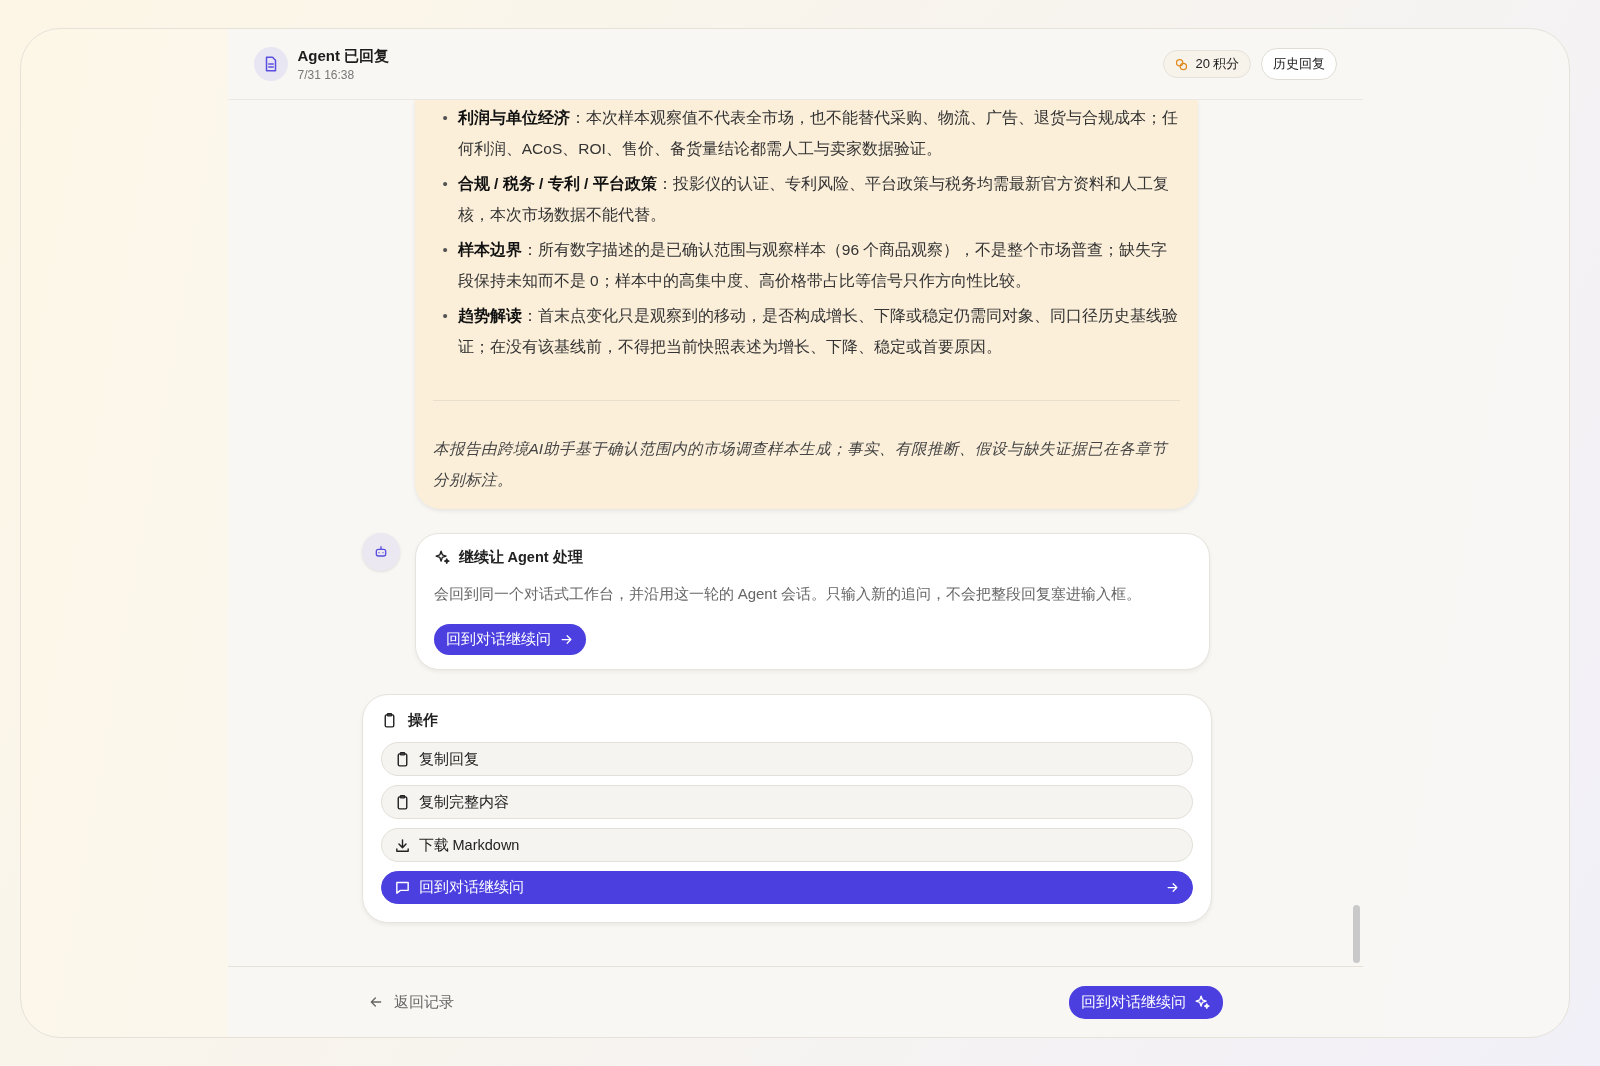 This screenshot has height=1066, width=1600. I want to click on history-button: 历史回复, so click(1298, 64).